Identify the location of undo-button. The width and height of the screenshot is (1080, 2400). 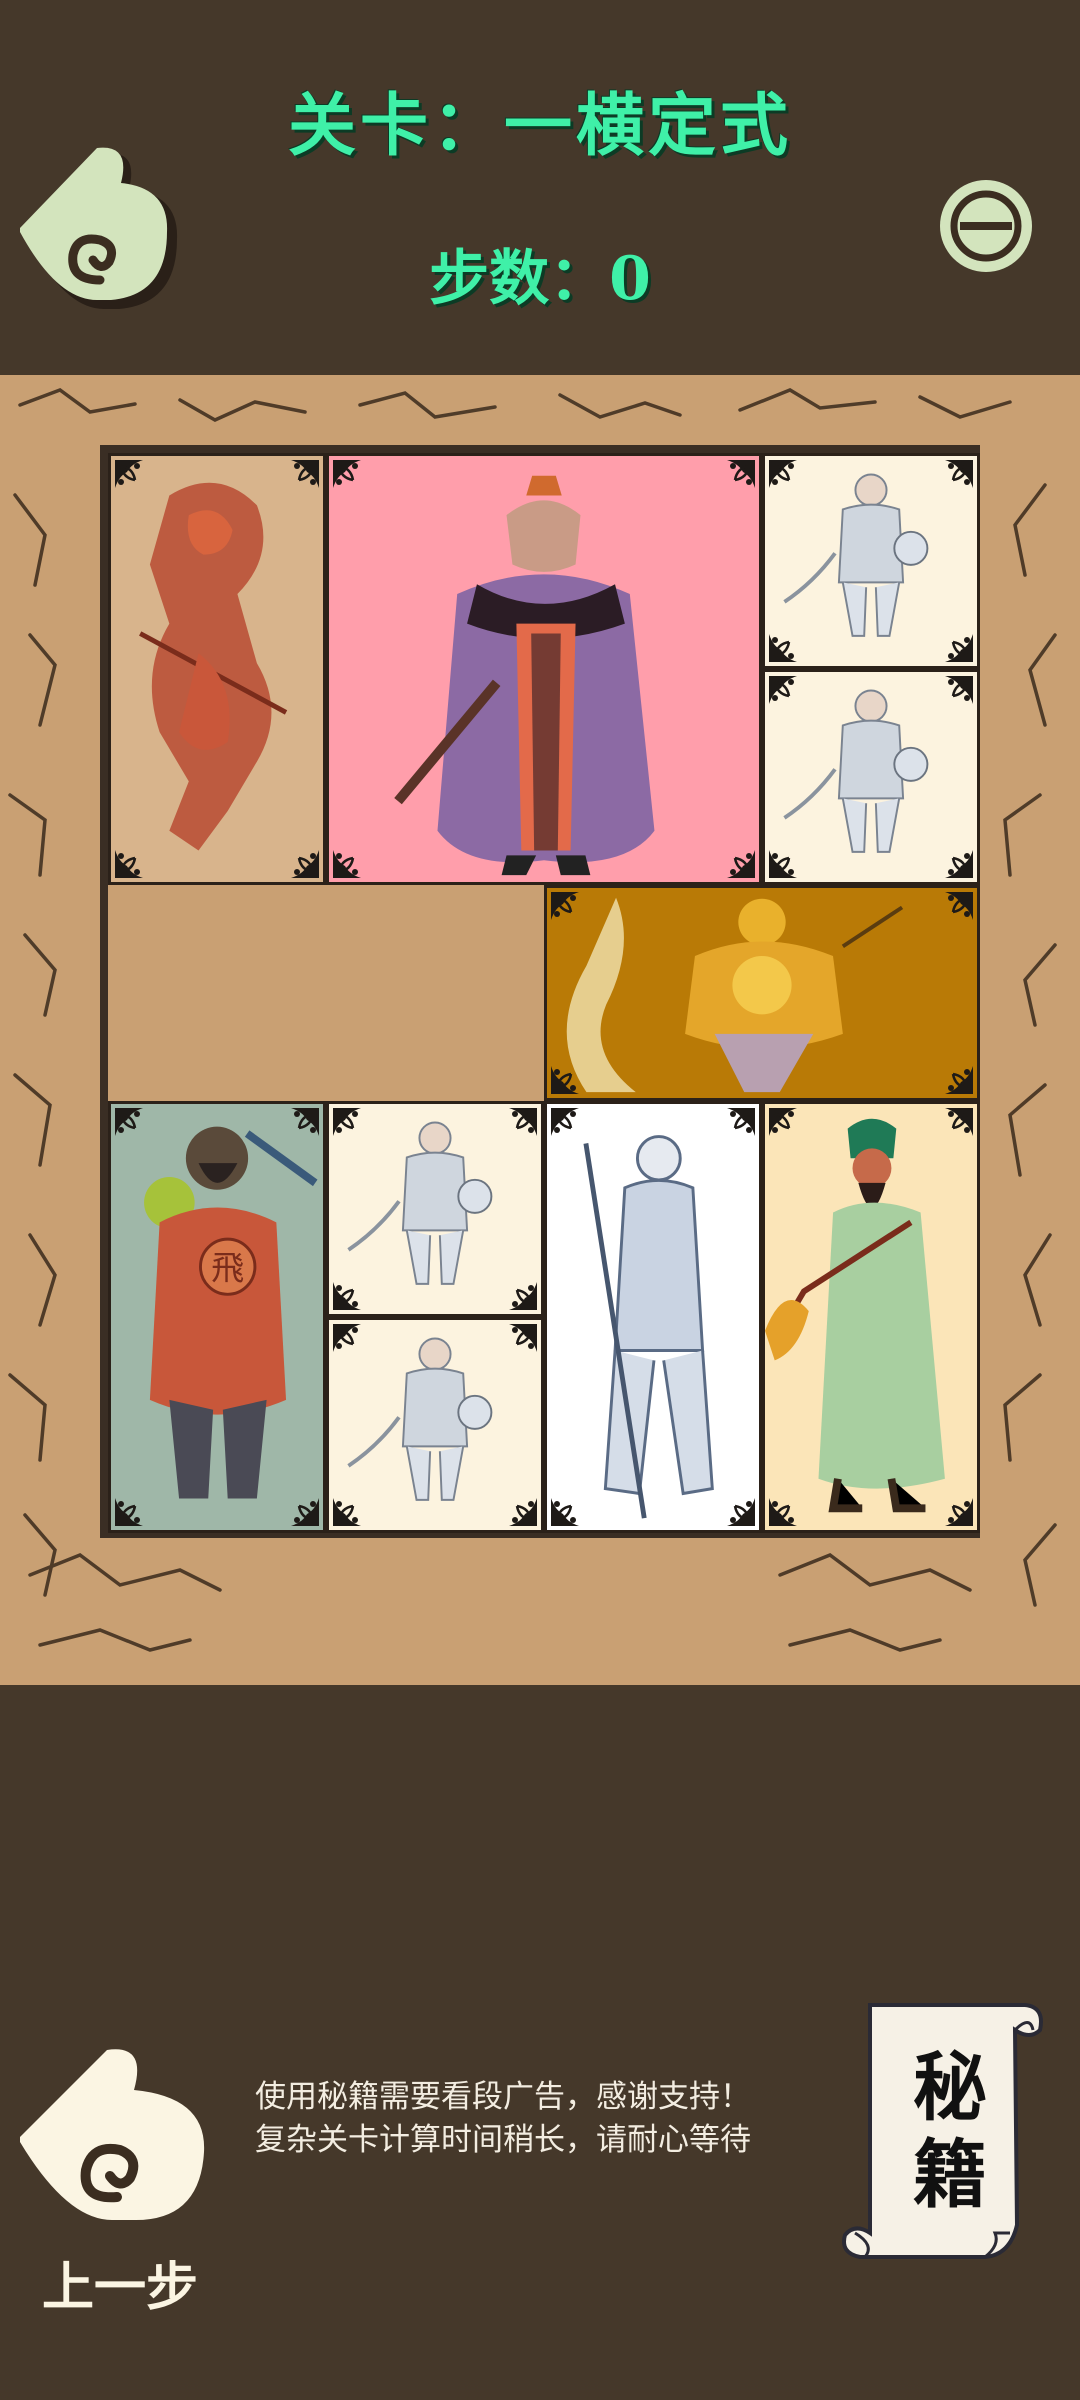
(112, 2134).